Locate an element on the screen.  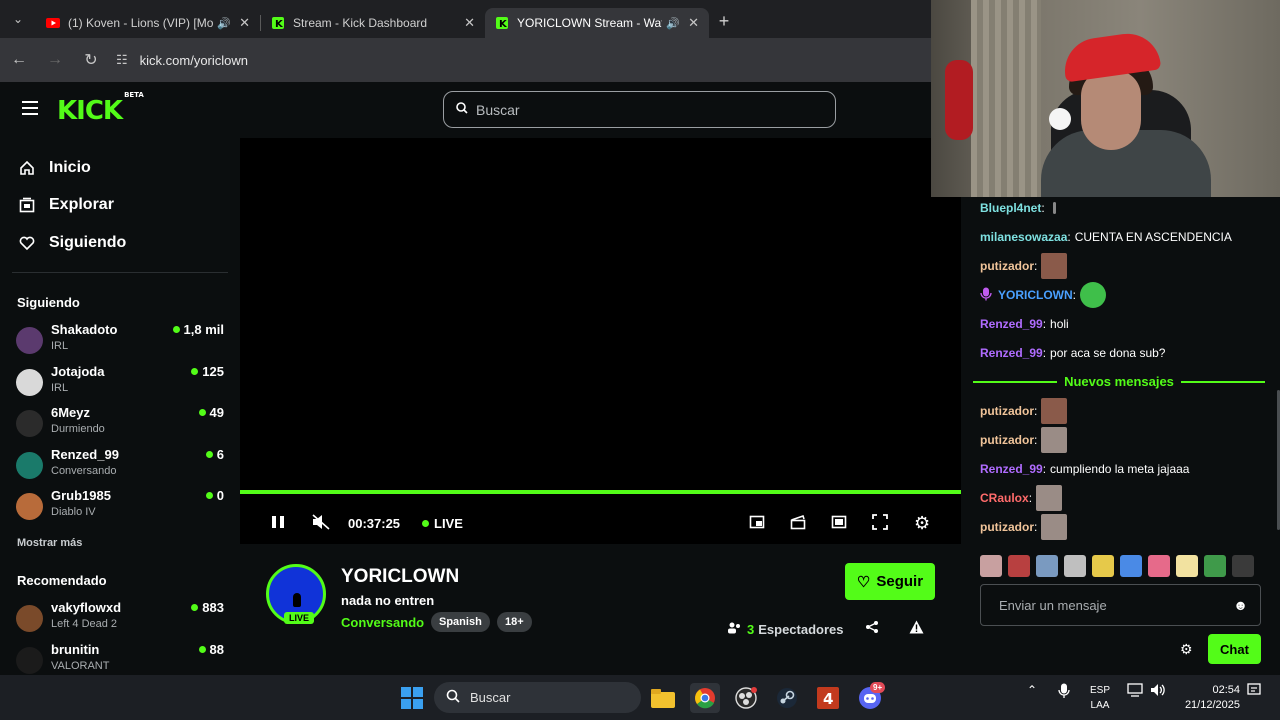
sidebar-channel: Grub1985 Diablo IV 0 is located at coordinates (120, 506).